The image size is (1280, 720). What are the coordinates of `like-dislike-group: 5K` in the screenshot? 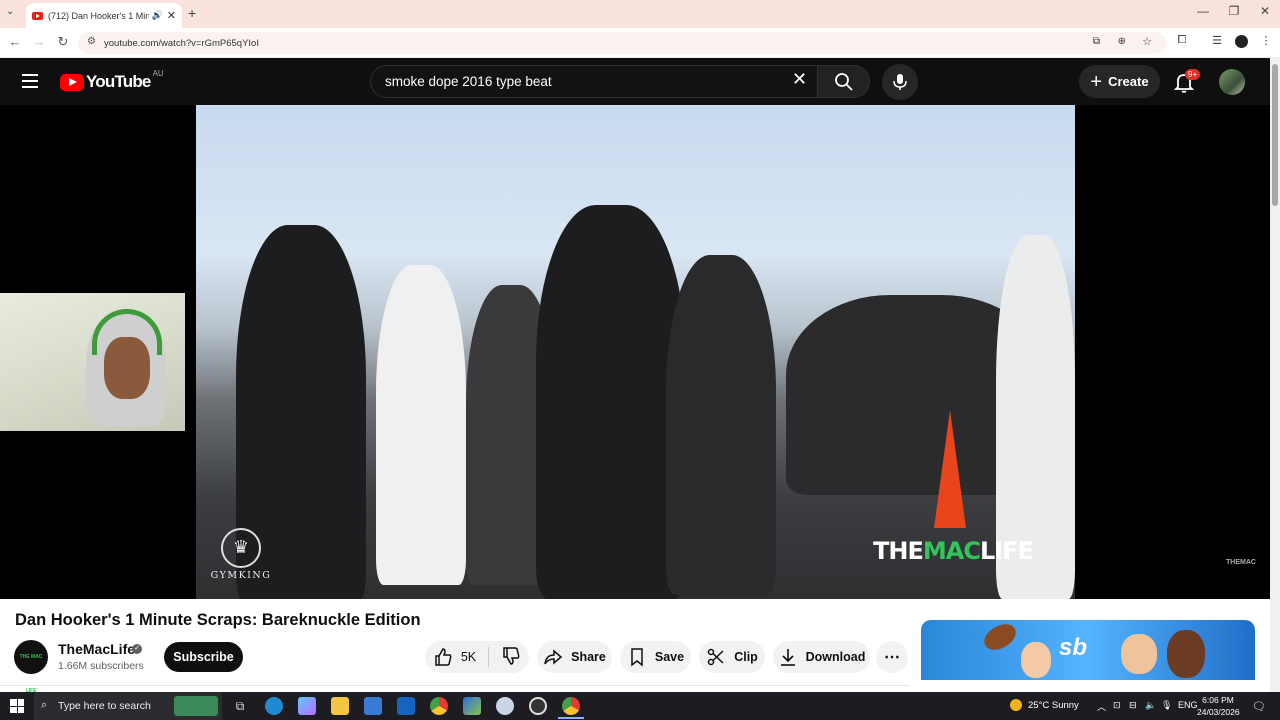 It's located at (477, 657).